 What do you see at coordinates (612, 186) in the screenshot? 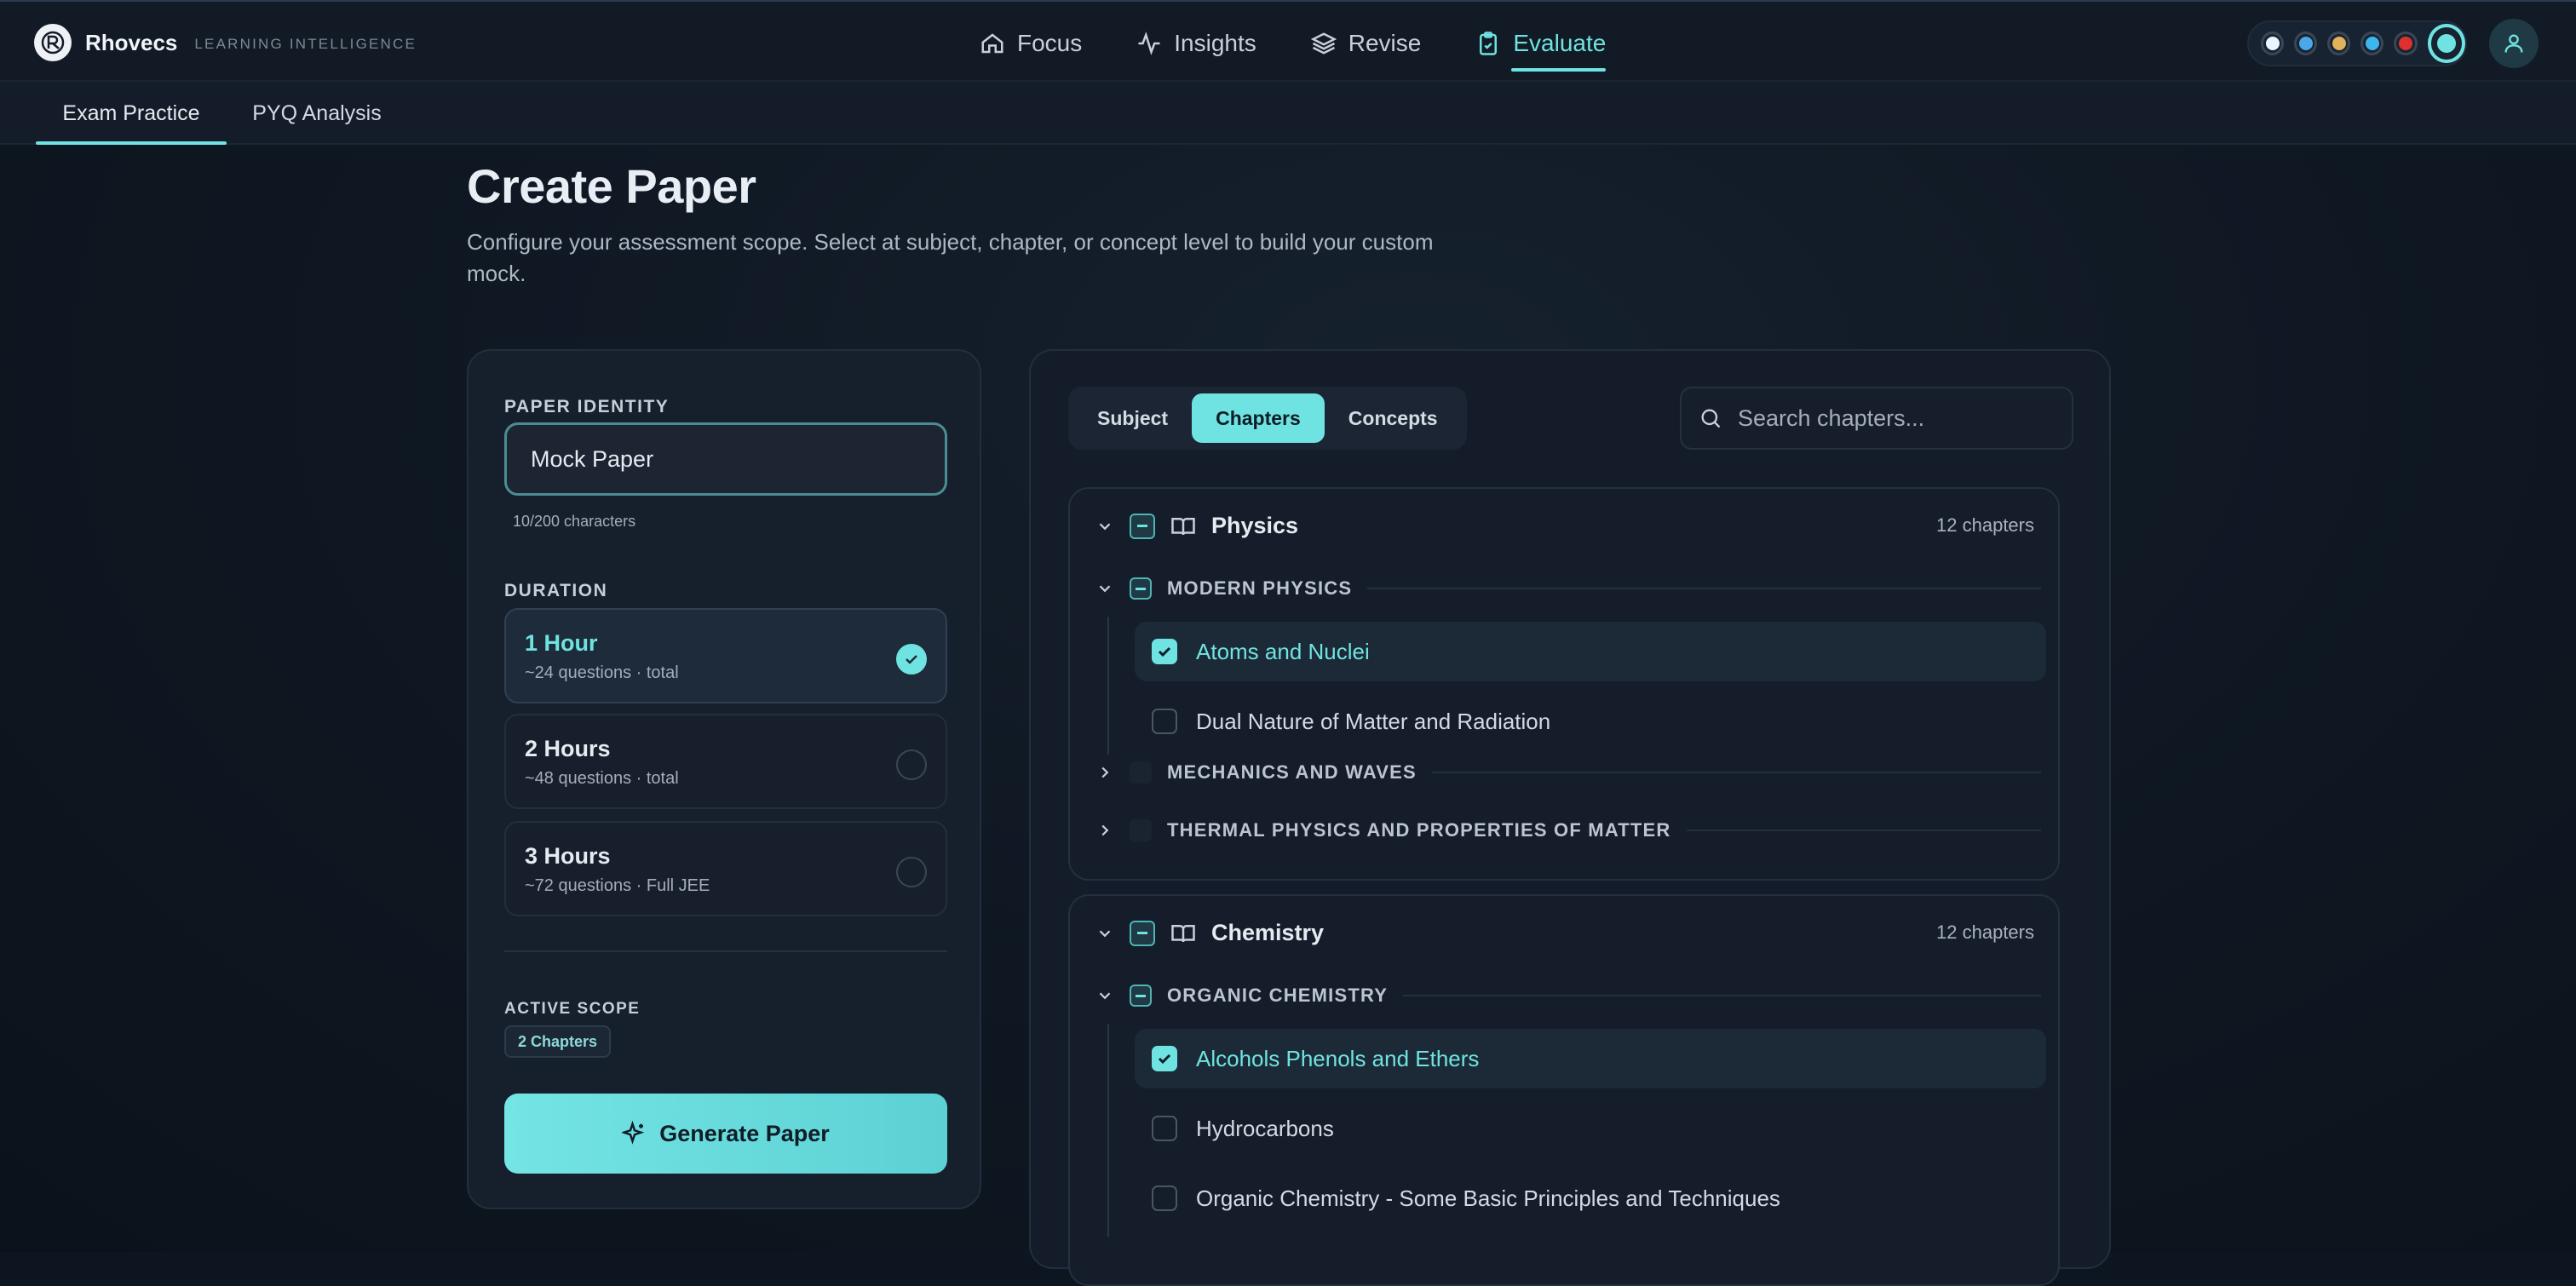
I see `page-title: Create Paper` at bounding box center [612, 186].